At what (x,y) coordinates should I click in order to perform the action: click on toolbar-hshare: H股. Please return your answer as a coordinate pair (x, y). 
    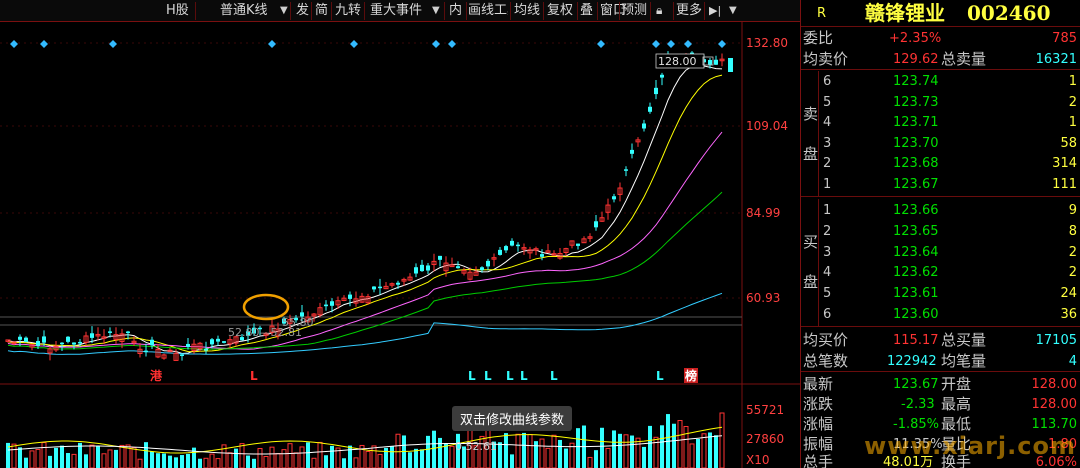
    Looking at the image, I should click on (177, 11).